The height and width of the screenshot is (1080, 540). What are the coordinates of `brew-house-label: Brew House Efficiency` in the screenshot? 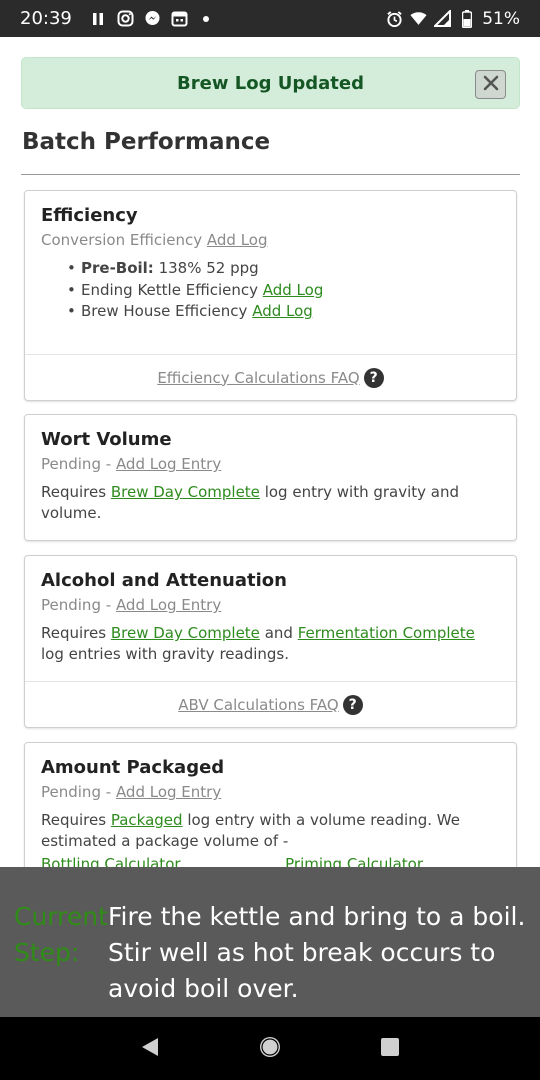 It's located at (164, 311).